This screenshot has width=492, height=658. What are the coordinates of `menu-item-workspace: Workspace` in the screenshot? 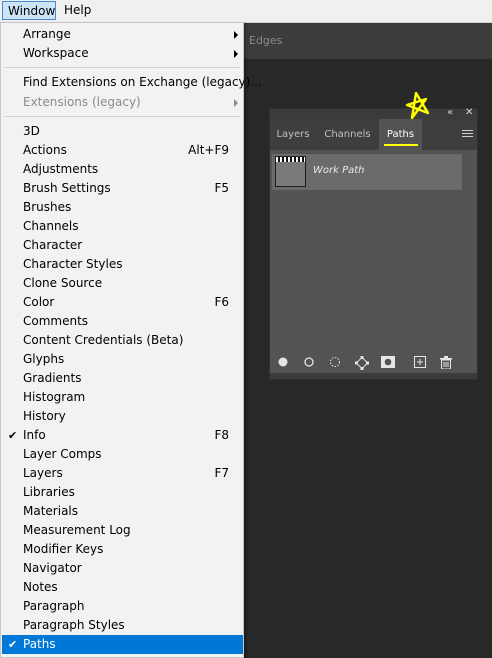 It's located at (122, 53).